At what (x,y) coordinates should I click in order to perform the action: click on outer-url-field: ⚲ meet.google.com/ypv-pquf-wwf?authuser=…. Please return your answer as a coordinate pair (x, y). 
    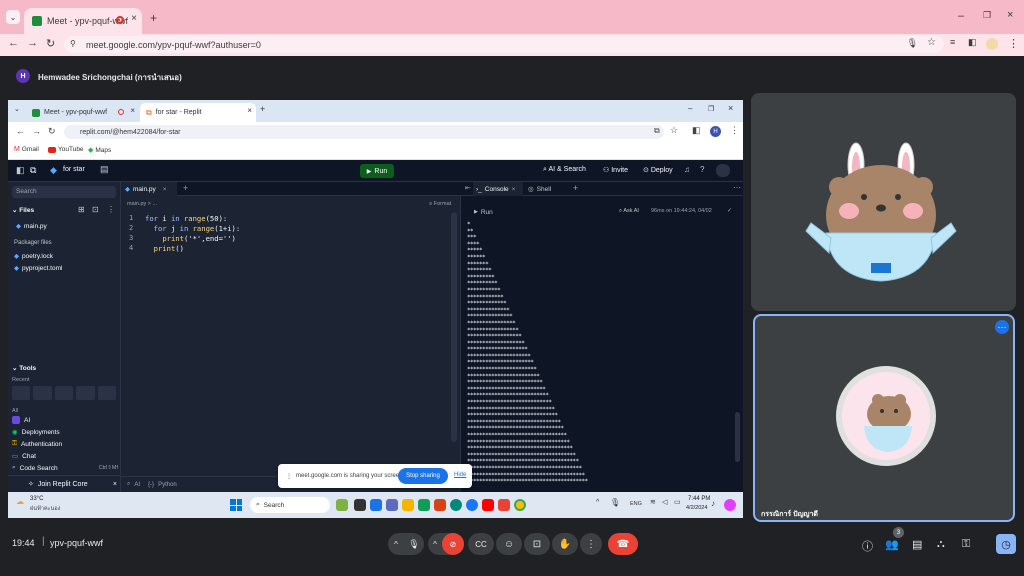
    Looking at the image, I should click on (504, 44).